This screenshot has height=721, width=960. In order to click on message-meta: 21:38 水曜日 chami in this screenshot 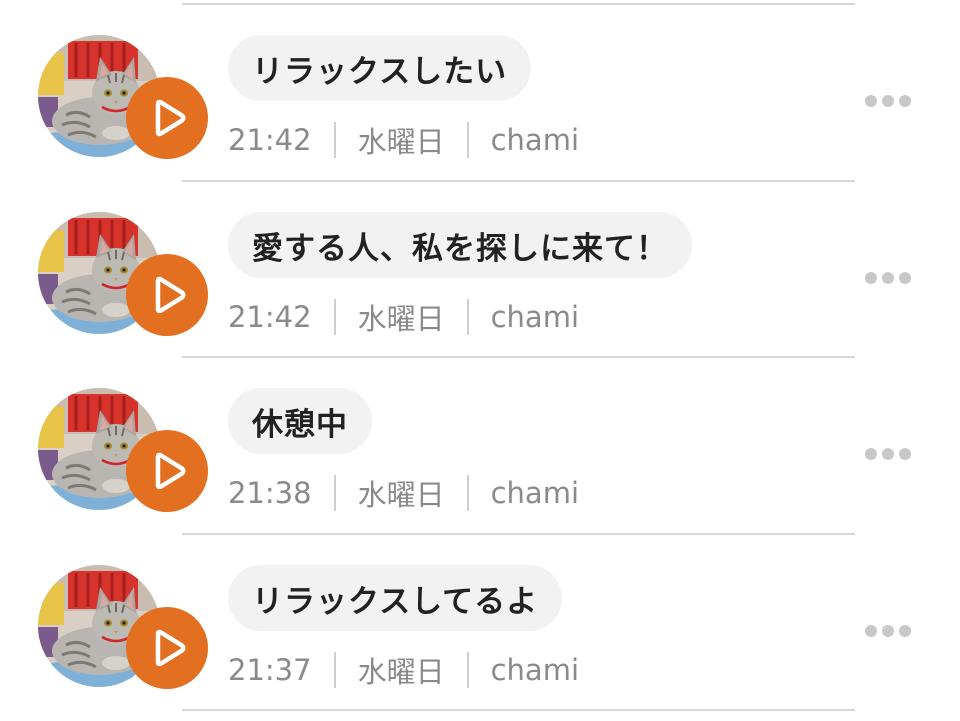, I will do `click(403, 493)`.